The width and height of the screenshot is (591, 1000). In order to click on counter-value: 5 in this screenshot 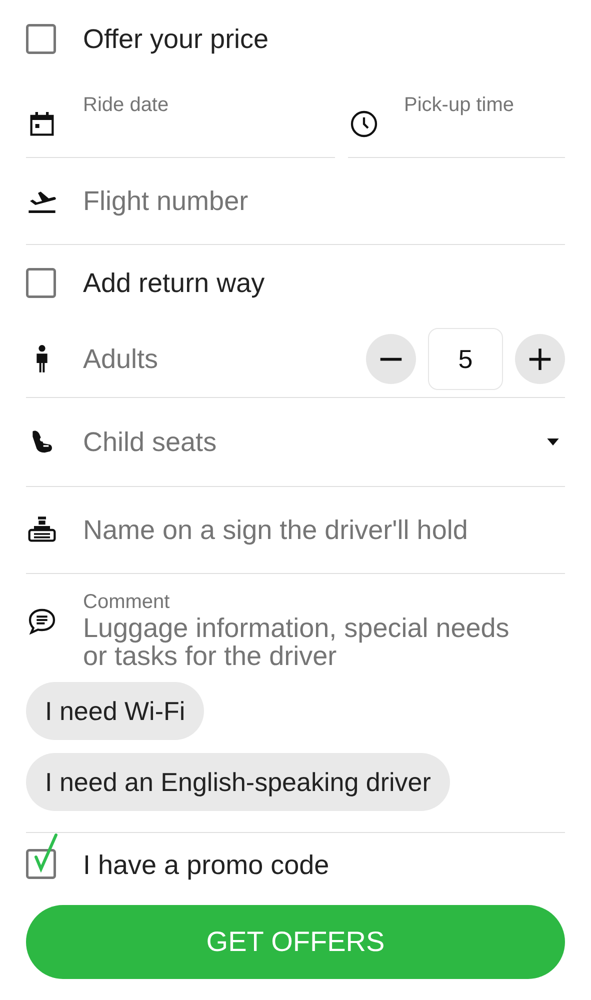, I will do `click(465, 359)`.